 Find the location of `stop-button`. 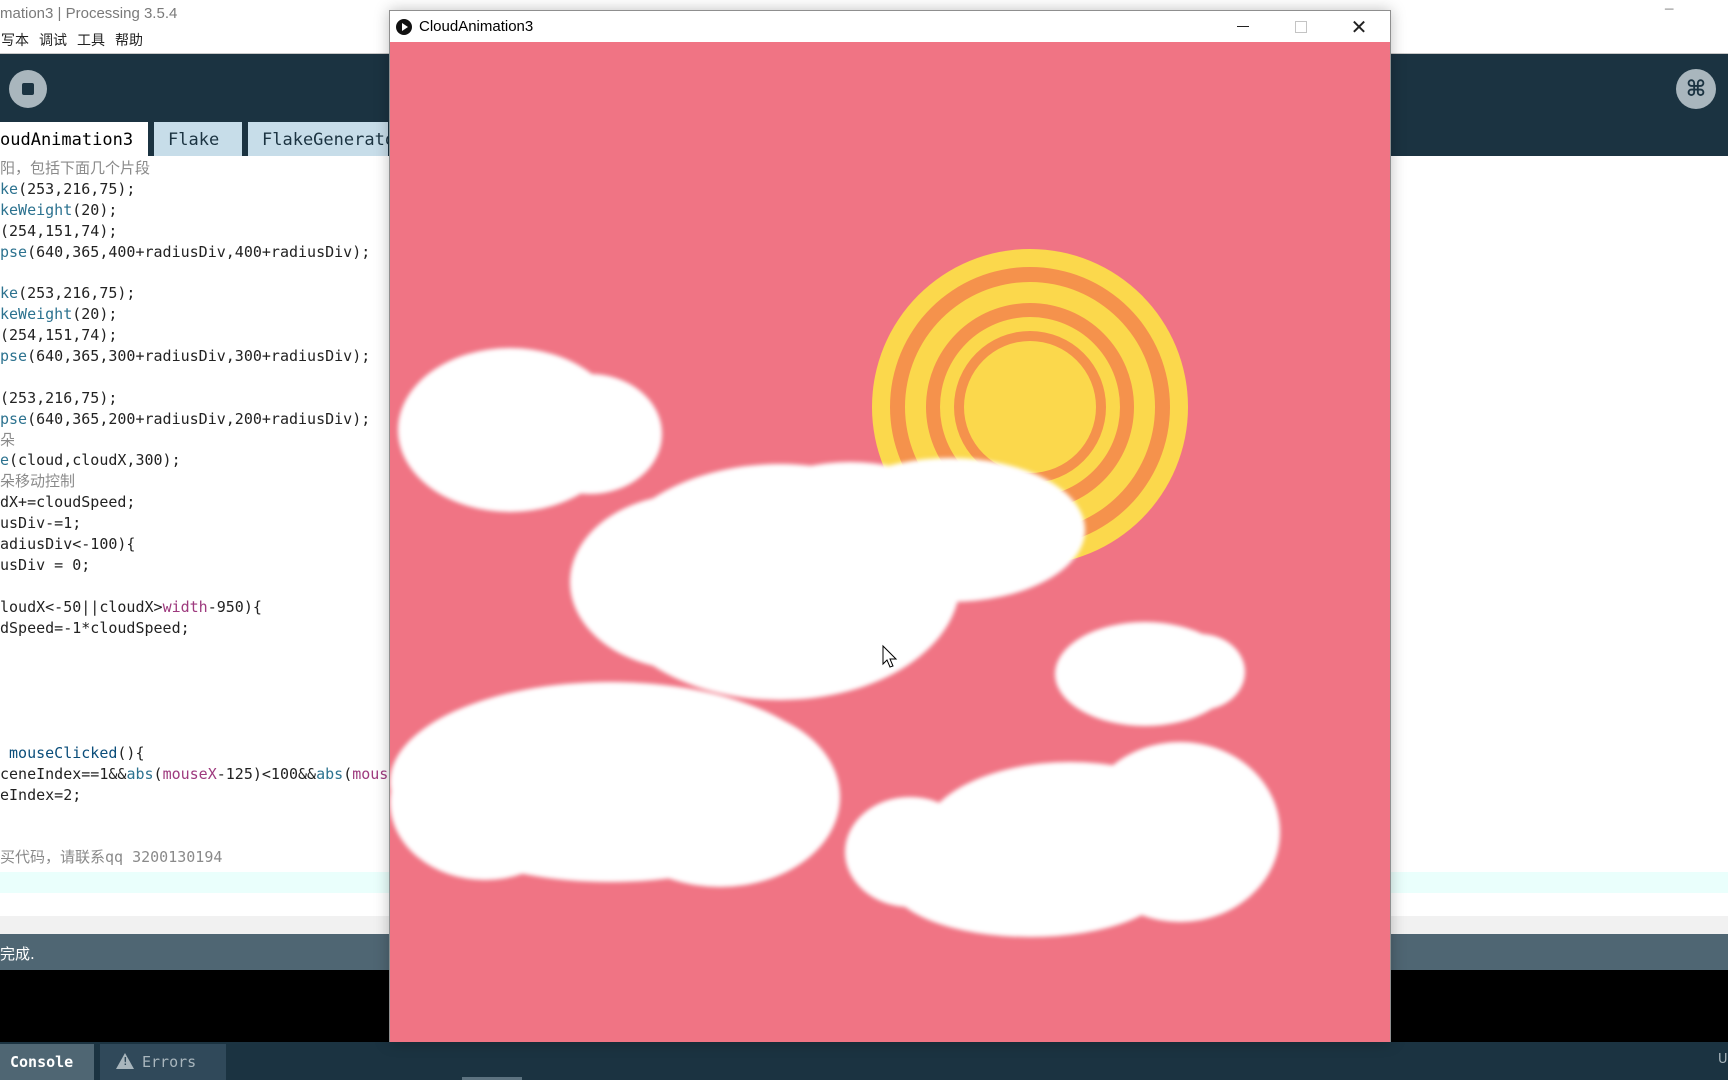

stop-button is located at coordinates (28, 89).